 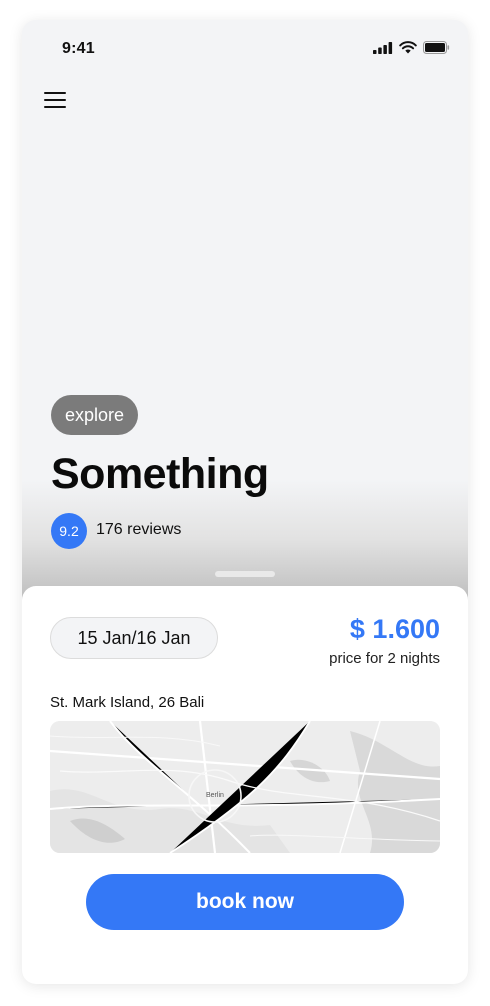 I want to click on map-city-label: Berlin, so click(x=215, y=795).